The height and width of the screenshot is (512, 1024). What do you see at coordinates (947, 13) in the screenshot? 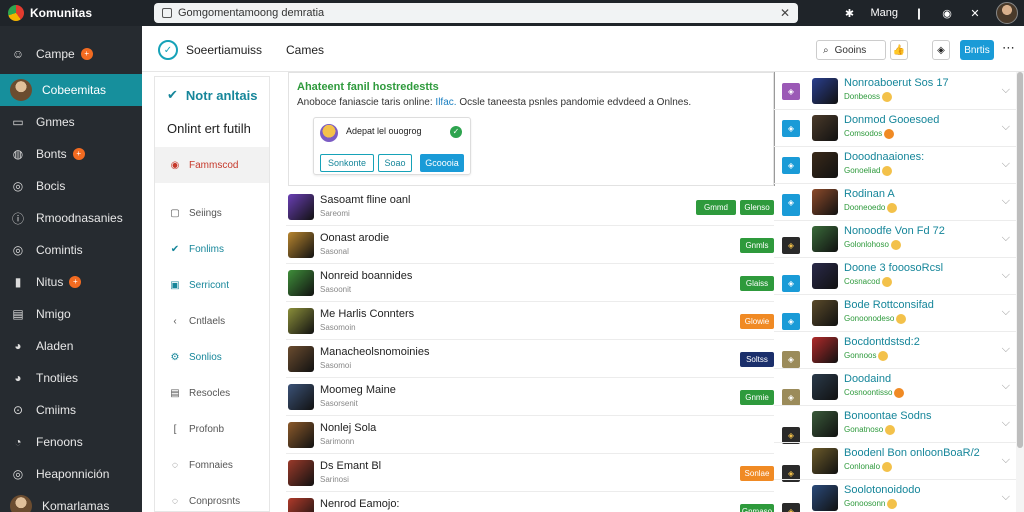
I see `camera-icon: ◉` at bounding box center [947, 13].